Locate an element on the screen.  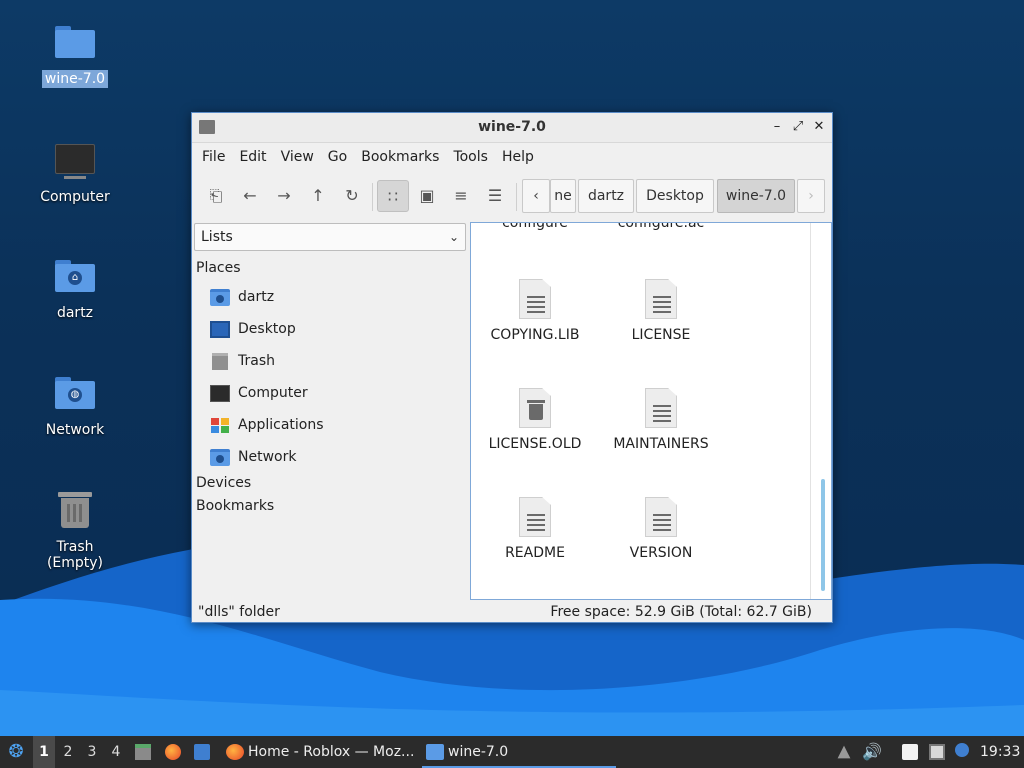
desktop-icon-computer: Computer is located at coordinates (75, 173).